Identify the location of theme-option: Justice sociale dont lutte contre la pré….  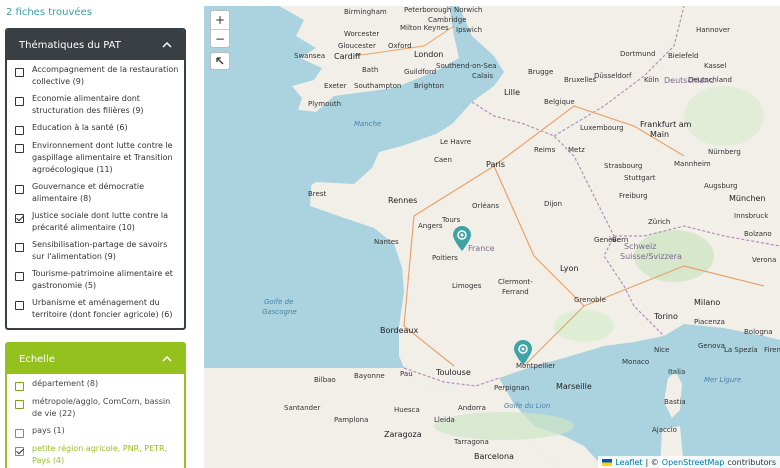
(97, 222).